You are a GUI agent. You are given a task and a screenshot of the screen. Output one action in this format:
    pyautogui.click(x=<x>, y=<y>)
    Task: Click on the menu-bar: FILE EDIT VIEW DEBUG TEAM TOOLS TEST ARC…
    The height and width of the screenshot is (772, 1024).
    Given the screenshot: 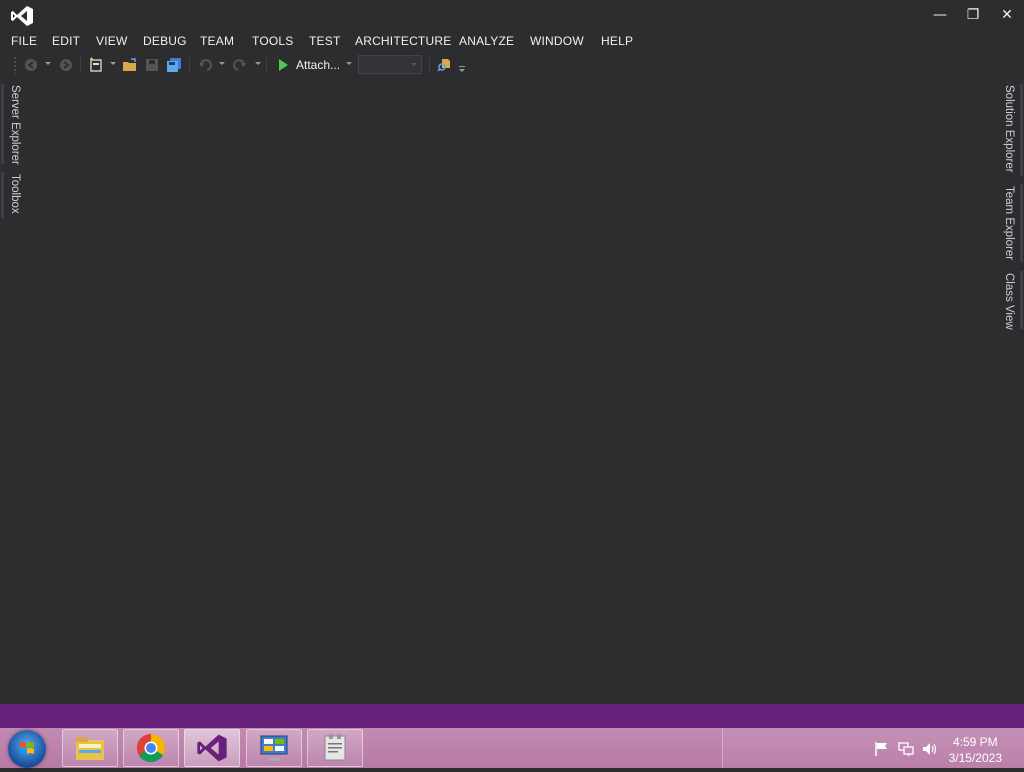 What is the action you would take?
    pyautogui.click(x=512, y=41)
    